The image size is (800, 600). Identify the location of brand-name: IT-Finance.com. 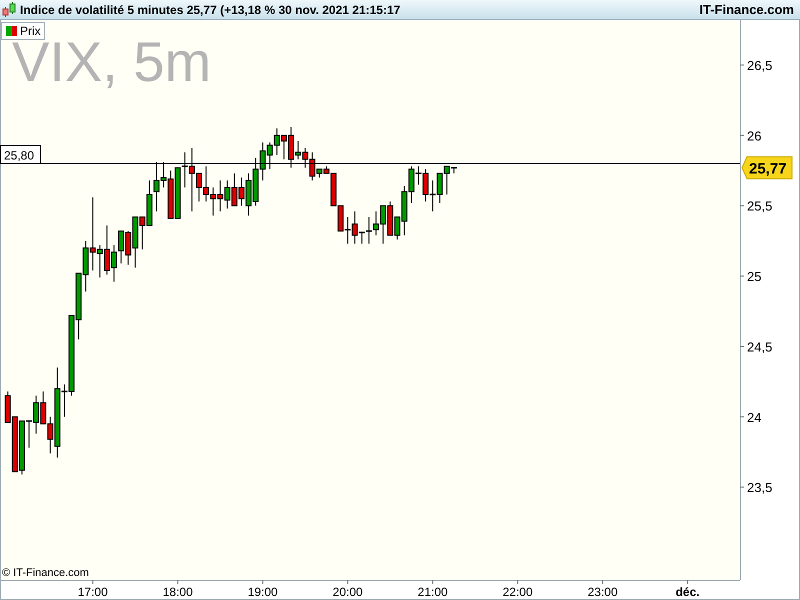
(746, 9).